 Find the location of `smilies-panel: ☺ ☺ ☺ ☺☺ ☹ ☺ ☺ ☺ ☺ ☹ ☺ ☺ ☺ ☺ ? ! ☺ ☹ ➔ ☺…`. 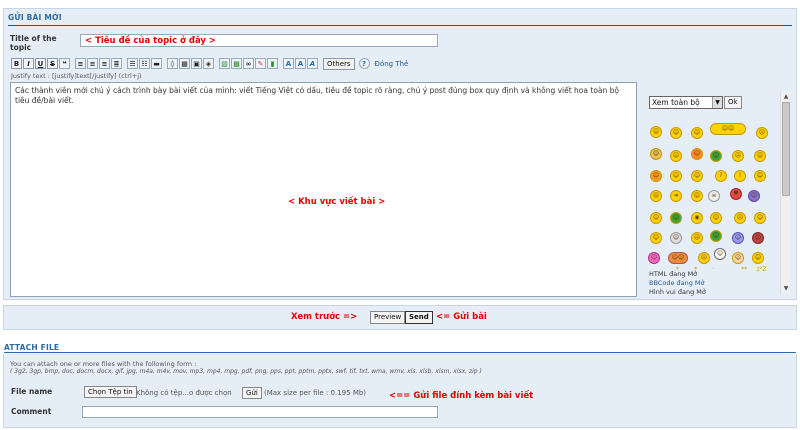

smilies-panel: ☺ ☺ ☺ ☺☺ ☹ ☺ ☺ ☺ ☺ ☹ ☺ ☺ ☺ ☺ ? ! ☺ ☹ ➔ ☺… is located at coordinates (709, 196).